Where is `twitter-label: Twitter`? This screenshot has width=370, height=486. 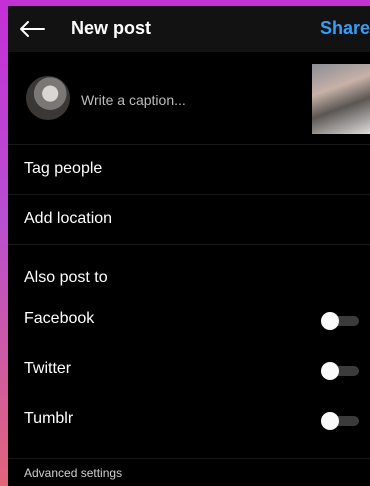
twitter-label: Twitter is located at coordinates (48, 368).